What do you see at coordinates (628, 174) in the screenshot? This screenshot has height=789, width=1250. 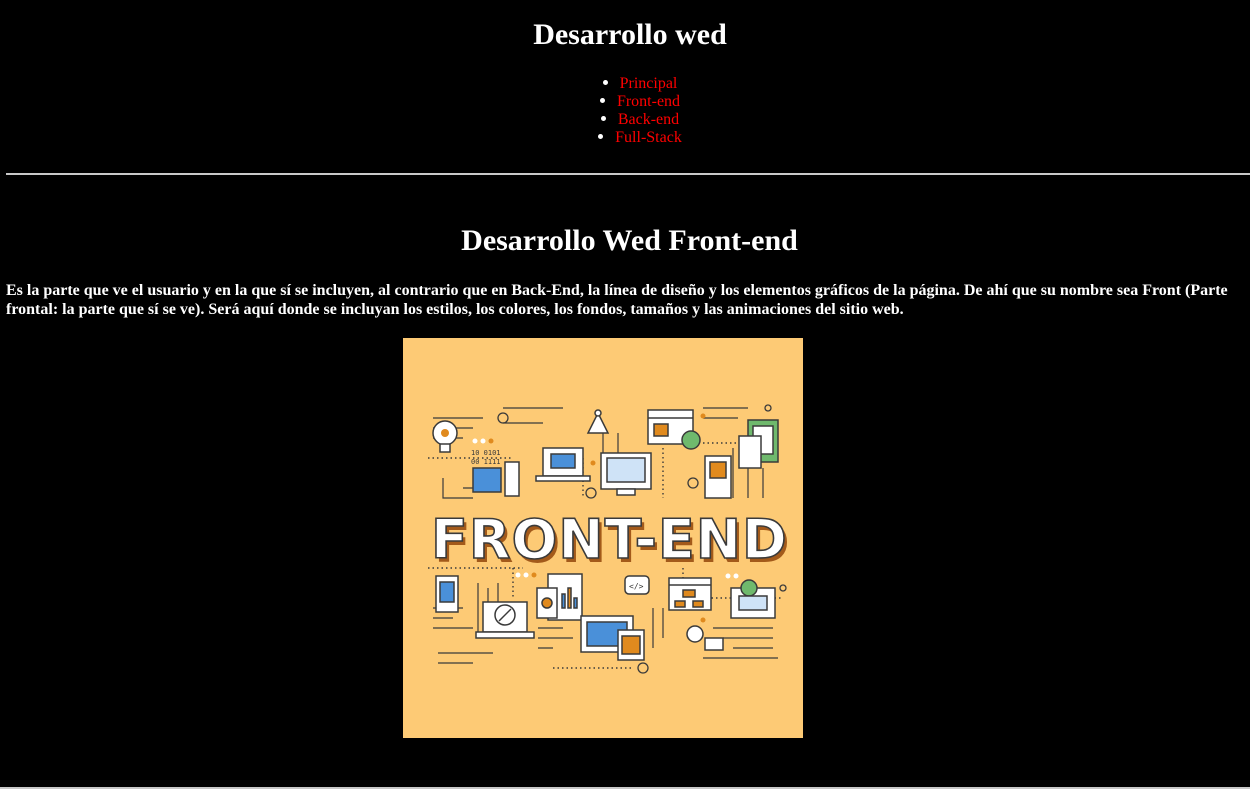 I see `horizontal-rule` at bounding box center [628, 174].